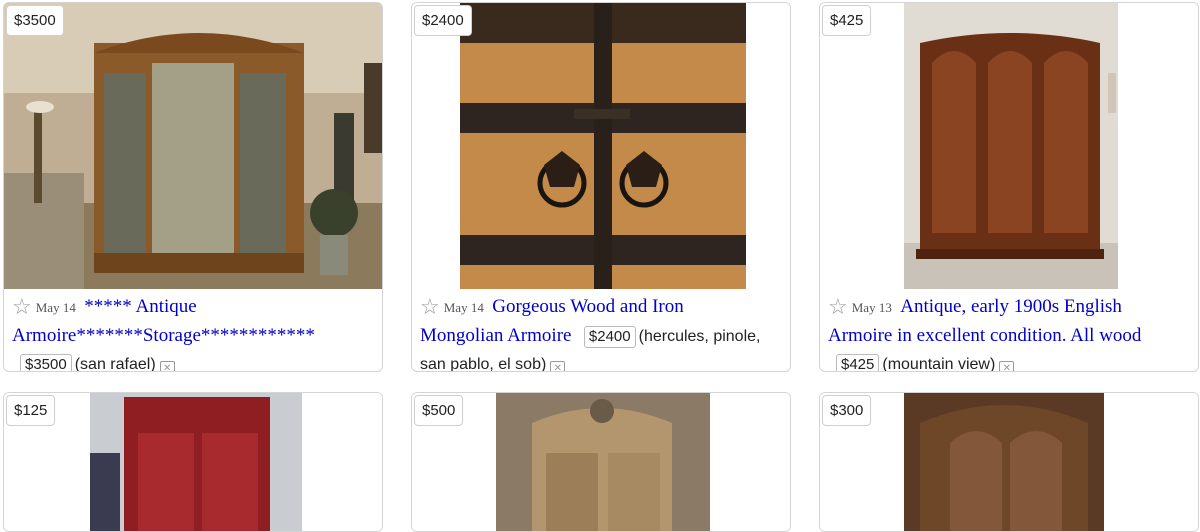 The height and width of the screenshot is (532, 1200). What do you see at coordinates (35, 20) in the screenshot?
I see `price-tag: $3500` at bounding box center [35, 20].